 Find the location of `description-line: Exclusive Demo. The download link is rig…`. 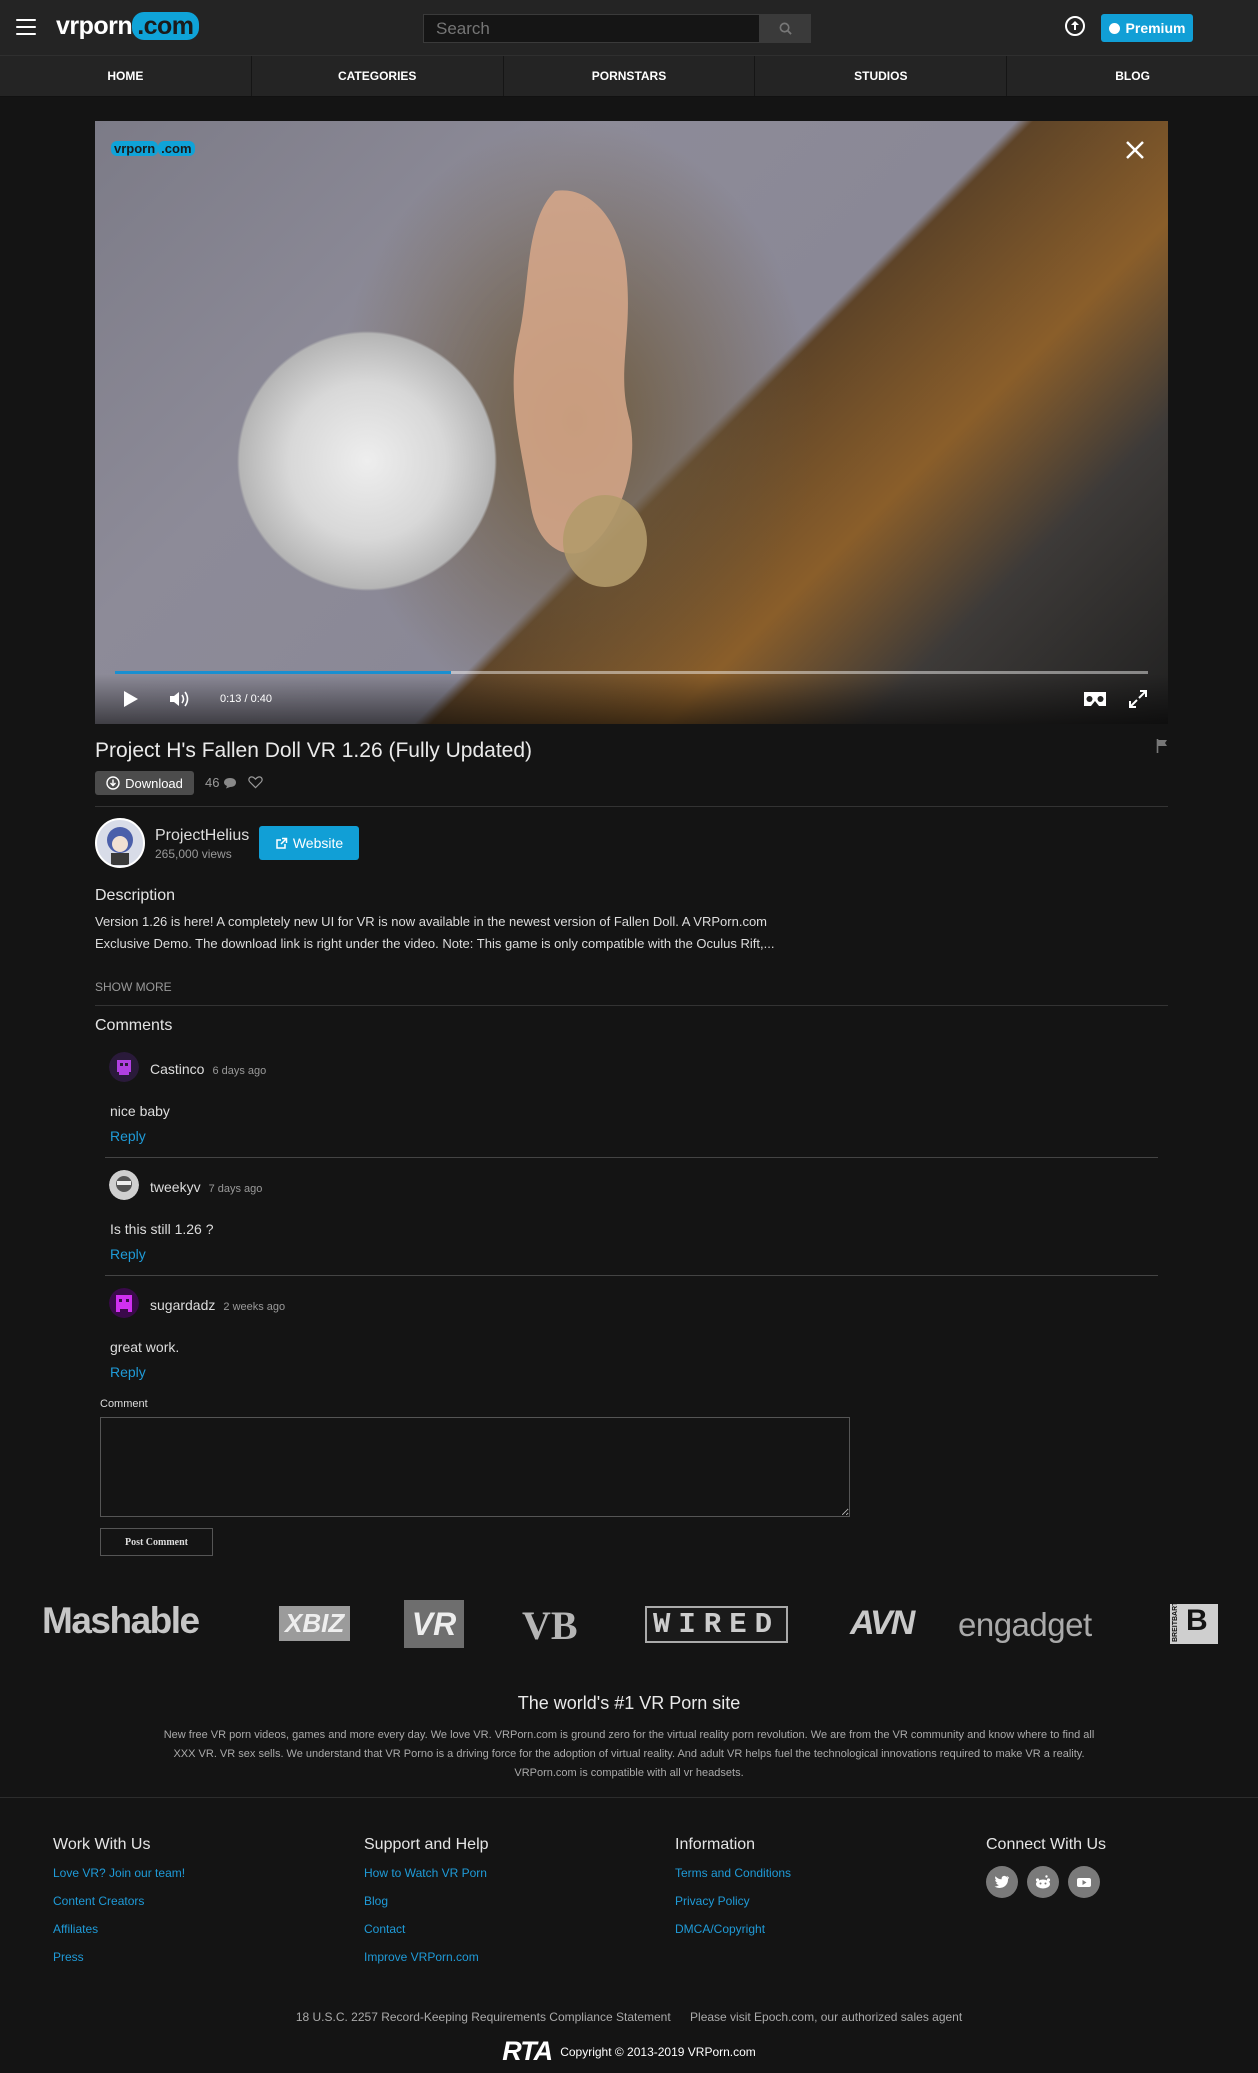

description-line: Exclusive Demo. The download link is rig… is located at coordinates (435, 943).